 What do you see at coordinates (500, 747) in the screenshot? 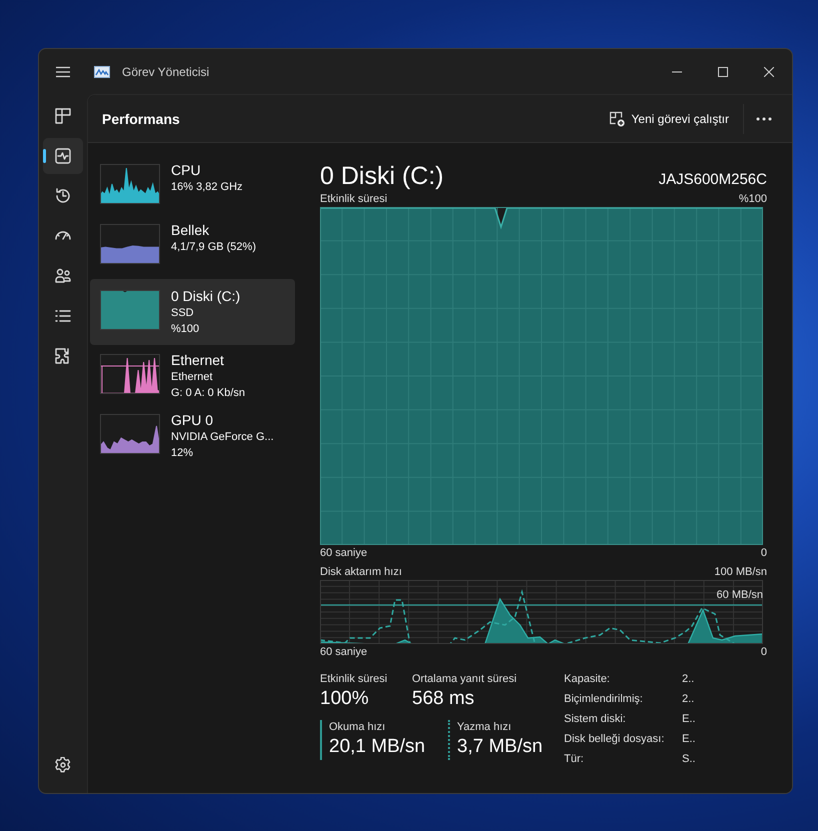
I see `stat-value: 3,7 MB/sn` at bounding box center [500, 747].